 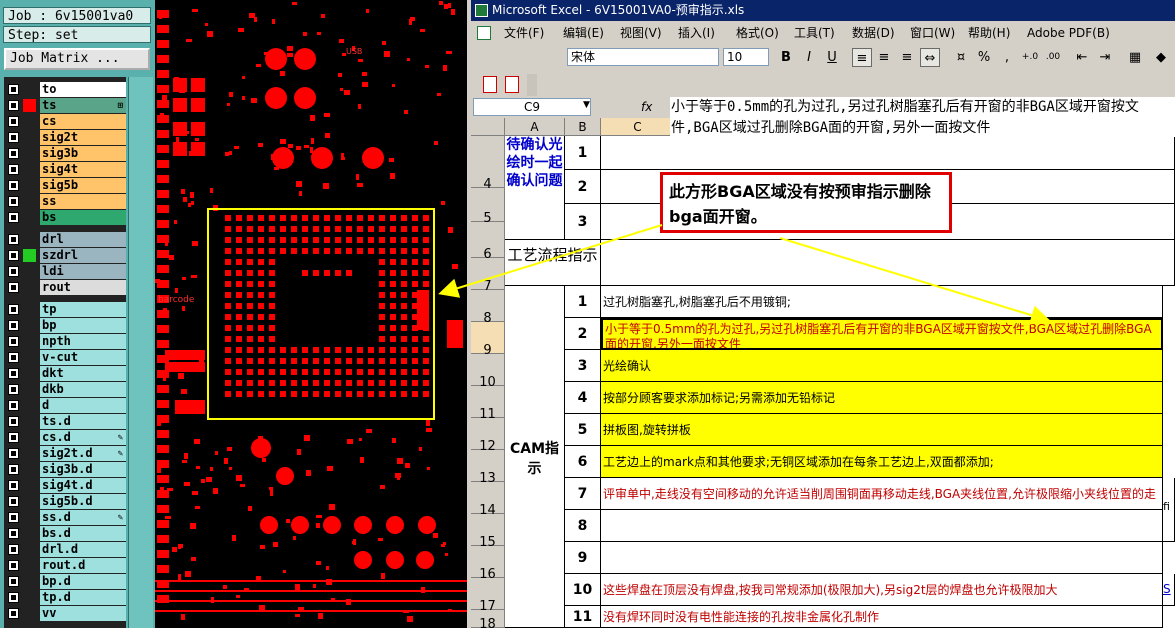 What do you see at coordinates (65, 485) in the screenshot?
I see `layer-row-sig4t-d: sig4t.d` at bounding box center [65, 485].